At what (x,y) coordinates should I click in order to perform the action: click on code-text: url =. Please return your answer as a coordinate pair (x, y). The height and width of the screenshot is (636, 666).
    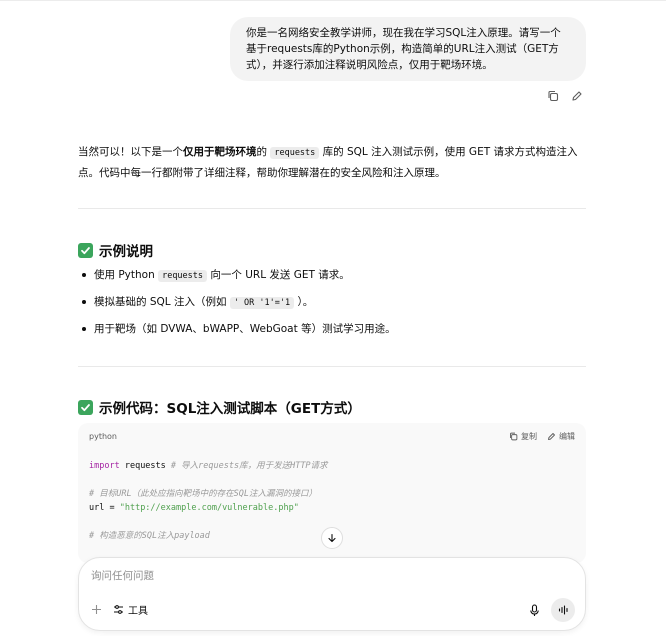
    Looking at the image, I should click on (104, 508).